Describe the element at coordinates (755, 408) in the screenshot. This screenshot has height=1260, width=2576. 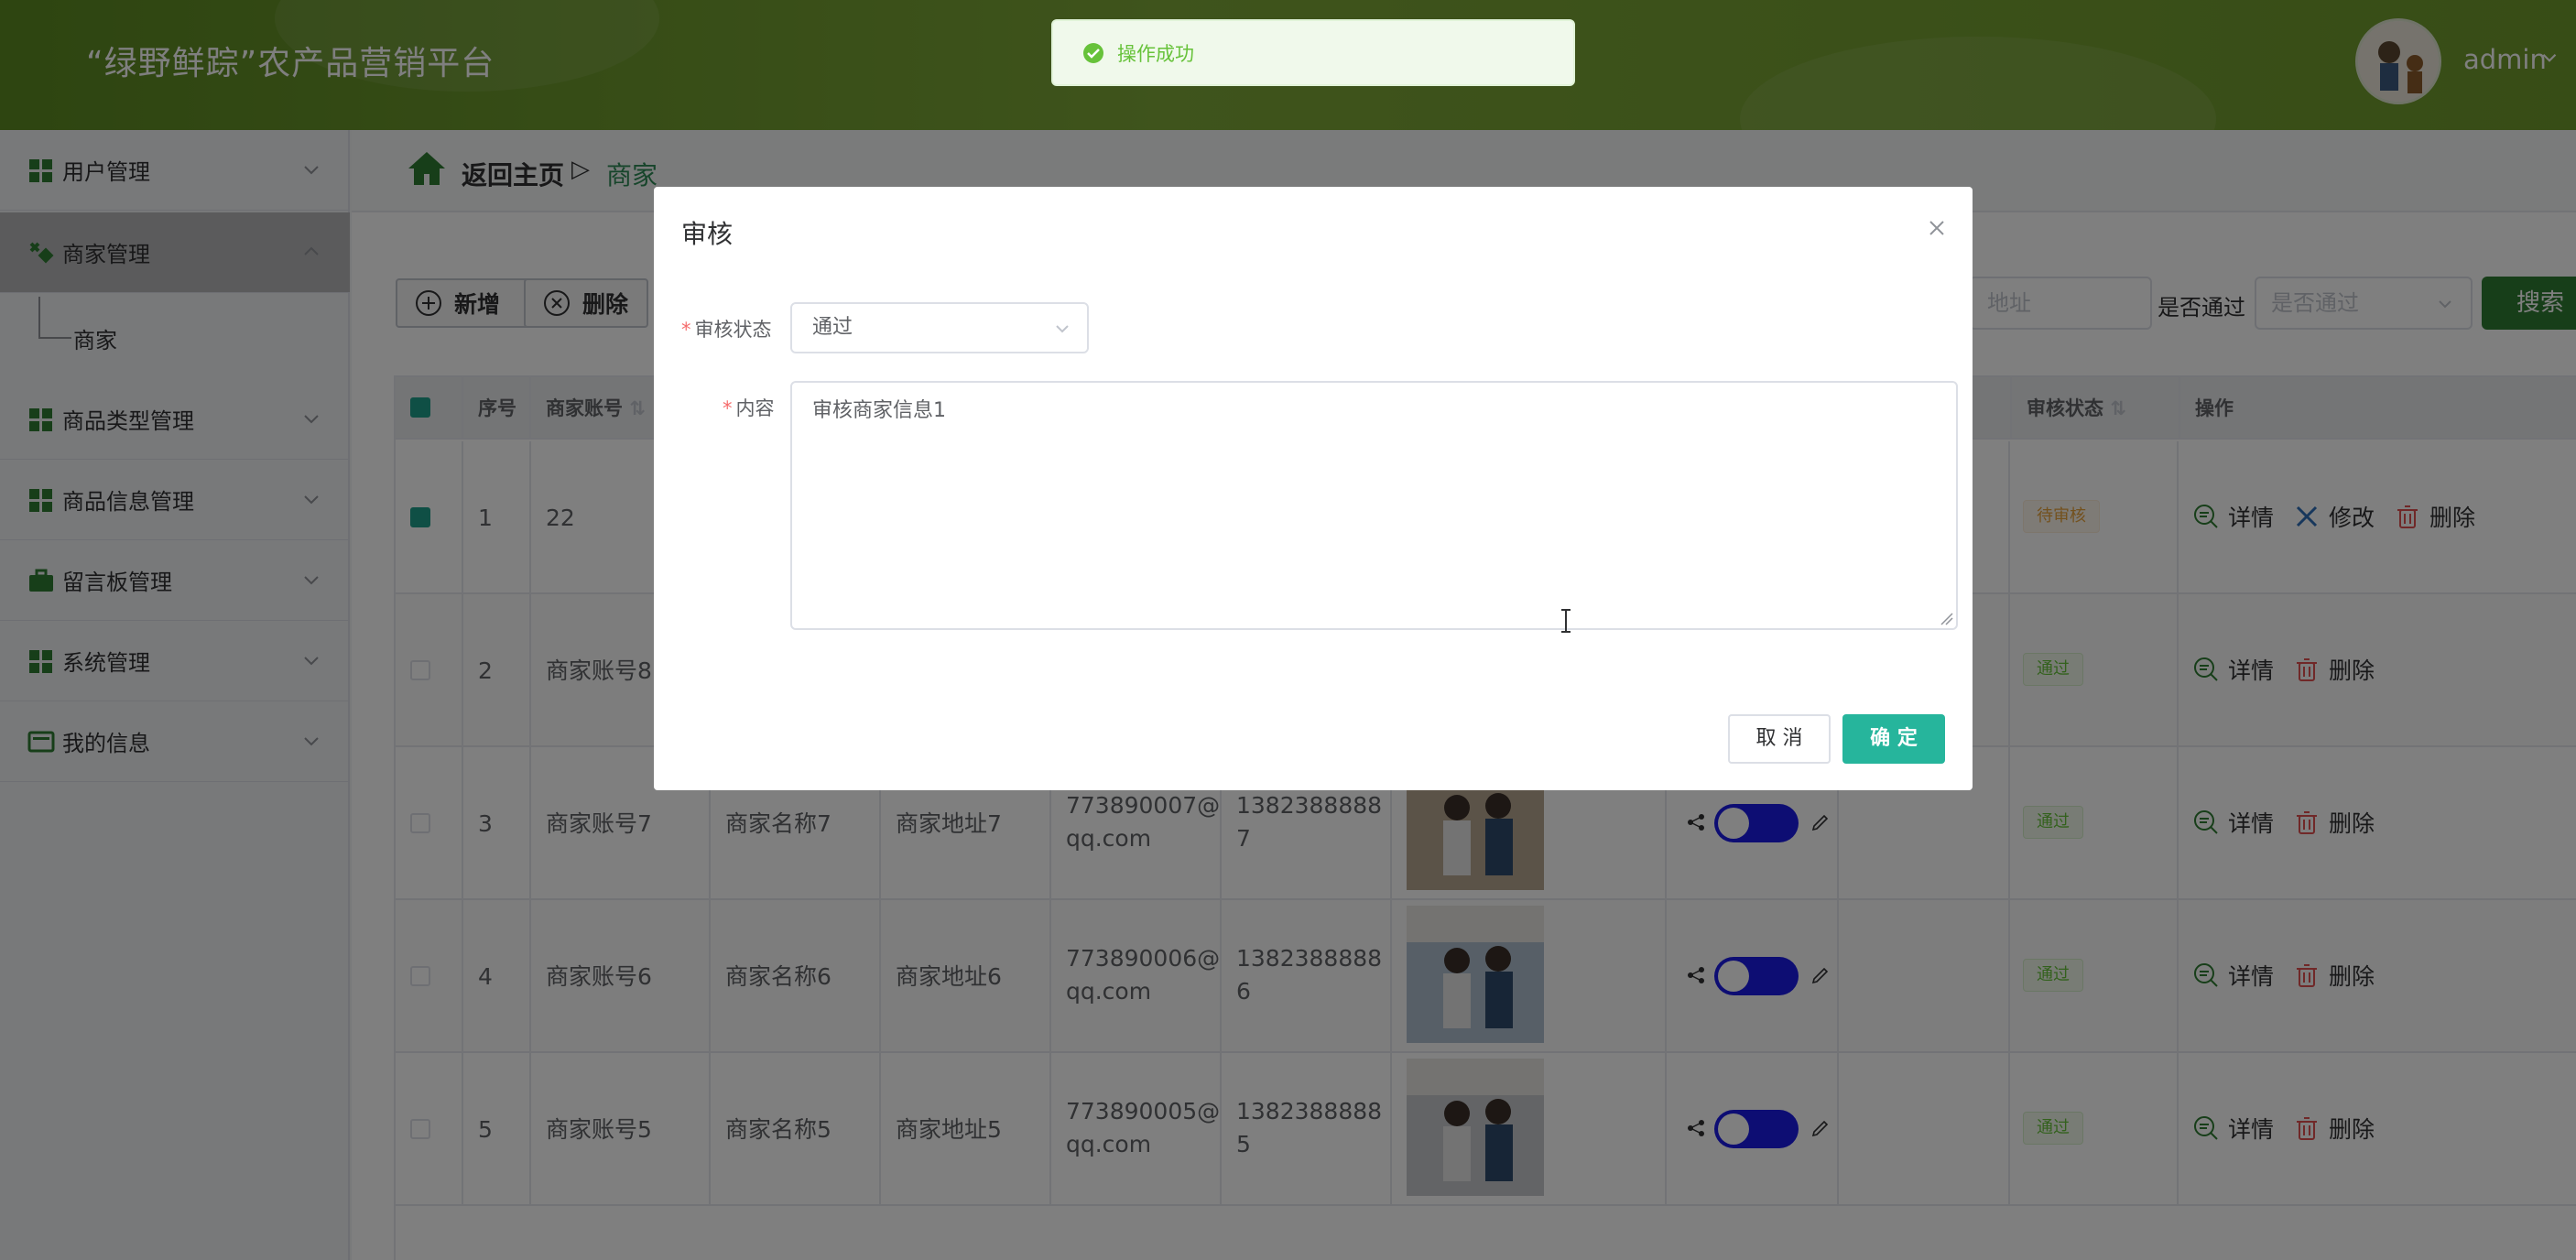
I see `content-label-text: 内容` at that location.